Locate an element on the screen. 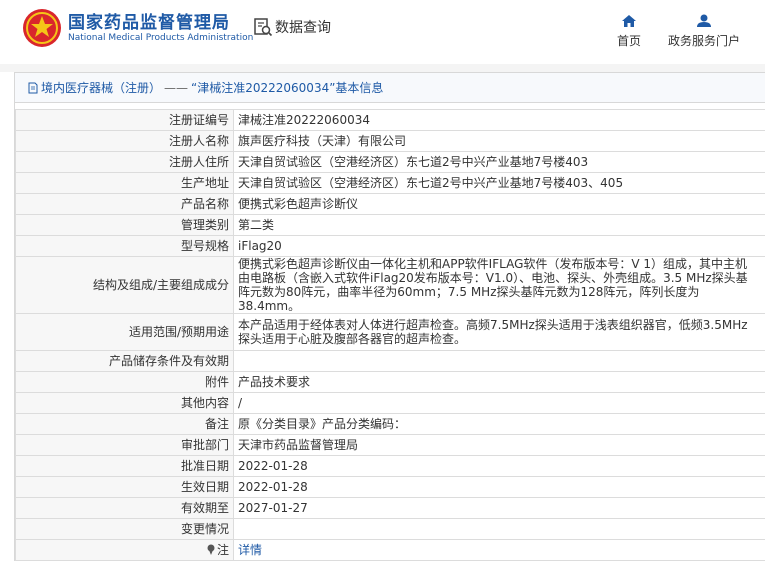  table-row: 产品名称便携式彩色超声诊断仪 is located at coordinates (390, 204).